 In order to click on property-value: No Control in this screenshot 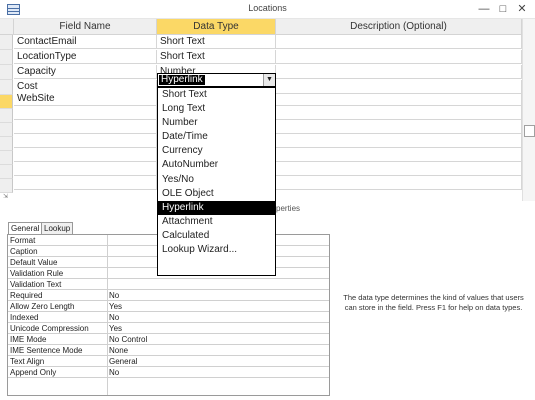, I will do `click(128, 340)`.